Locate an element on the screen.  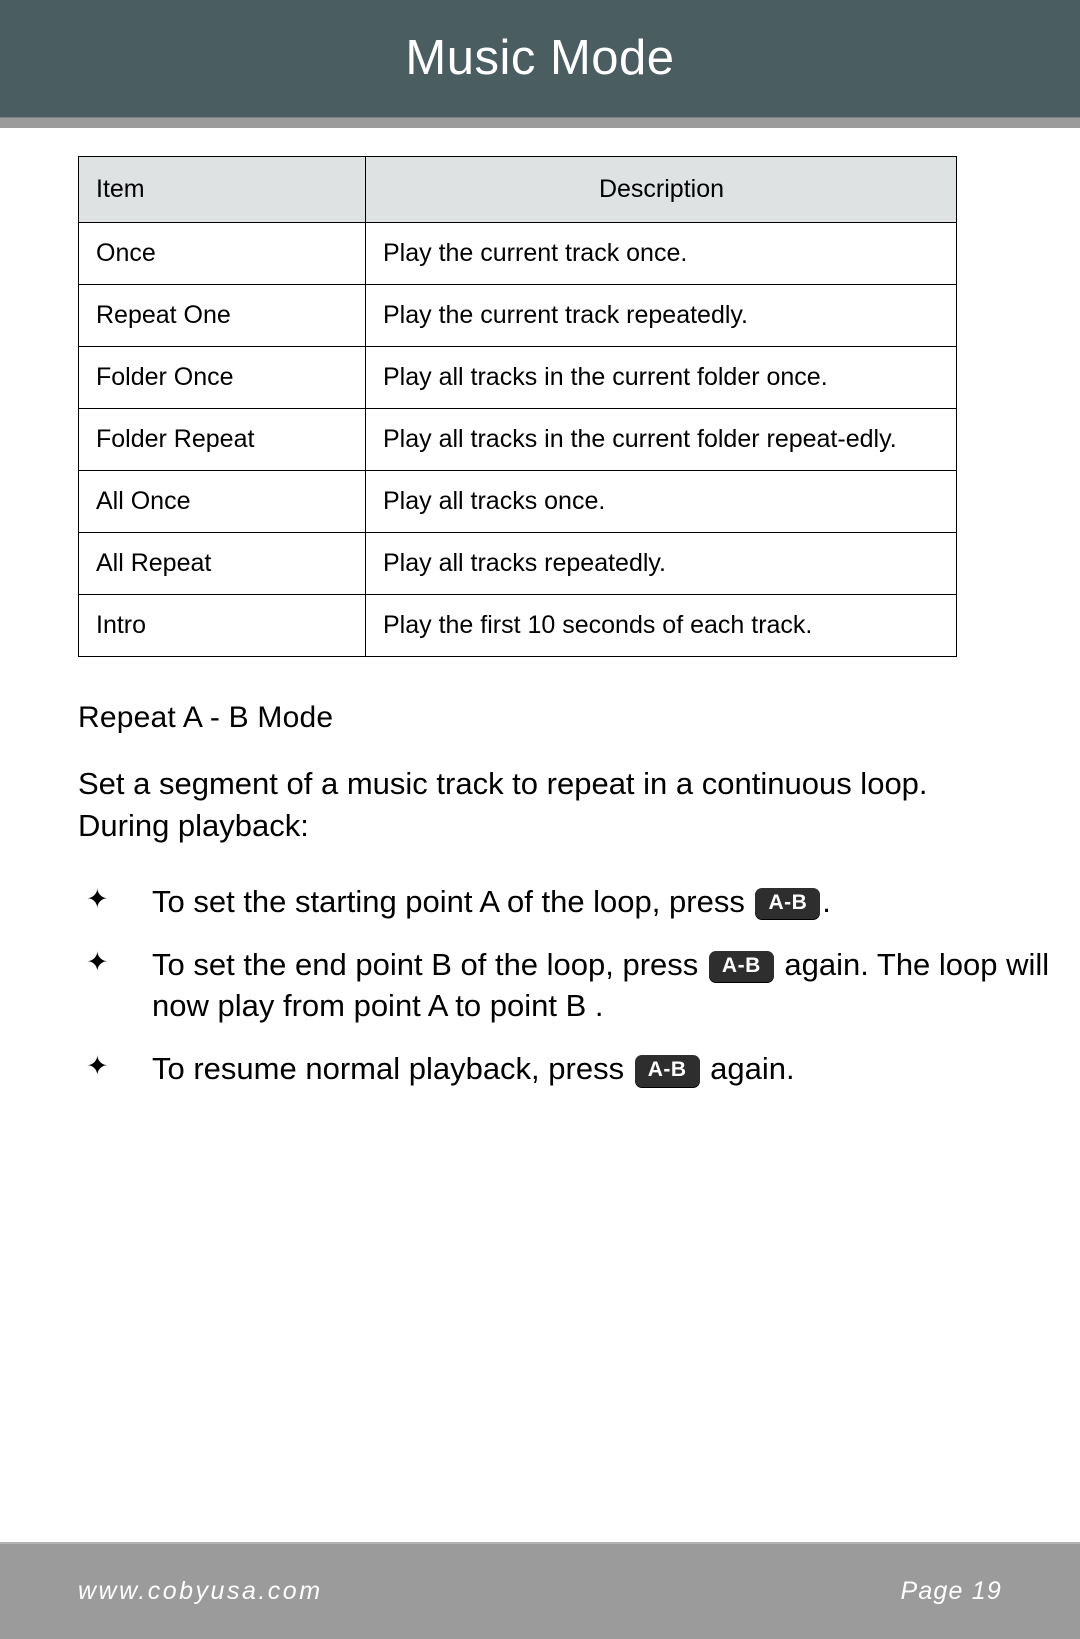
cell-item: Once is located at coordinates (222, 253).